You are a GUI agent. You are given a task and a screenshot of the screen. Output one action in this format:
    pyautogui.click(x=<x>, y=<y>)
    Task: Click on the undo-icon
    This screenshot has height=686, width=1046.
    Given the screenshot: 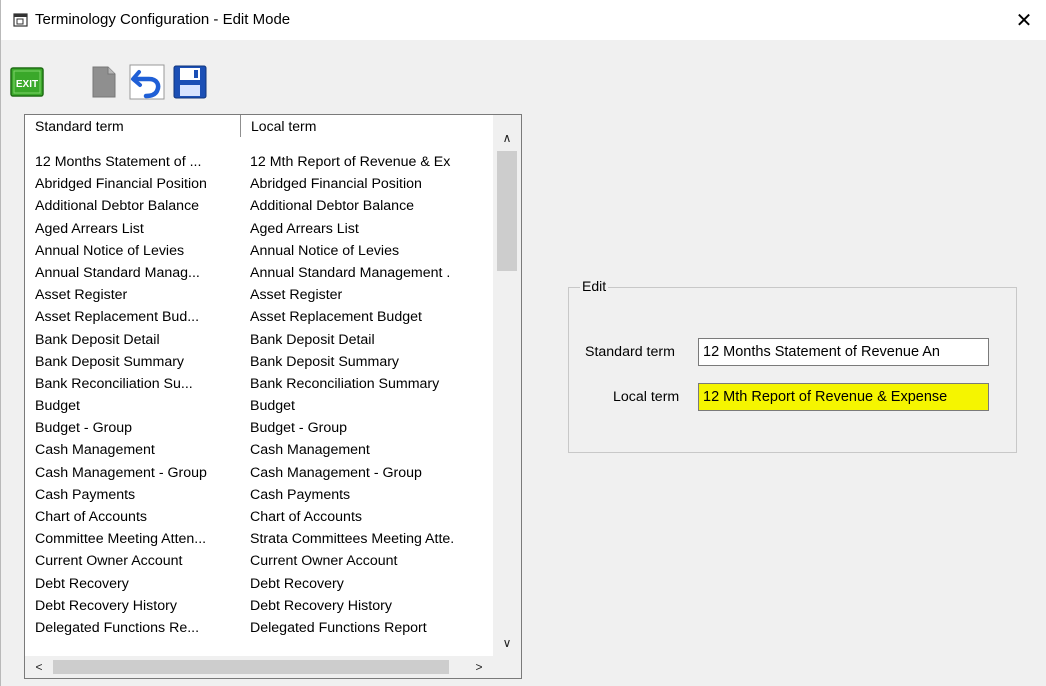 What is the action you would take?
    pyautogui.click(x=147, y=81)
    